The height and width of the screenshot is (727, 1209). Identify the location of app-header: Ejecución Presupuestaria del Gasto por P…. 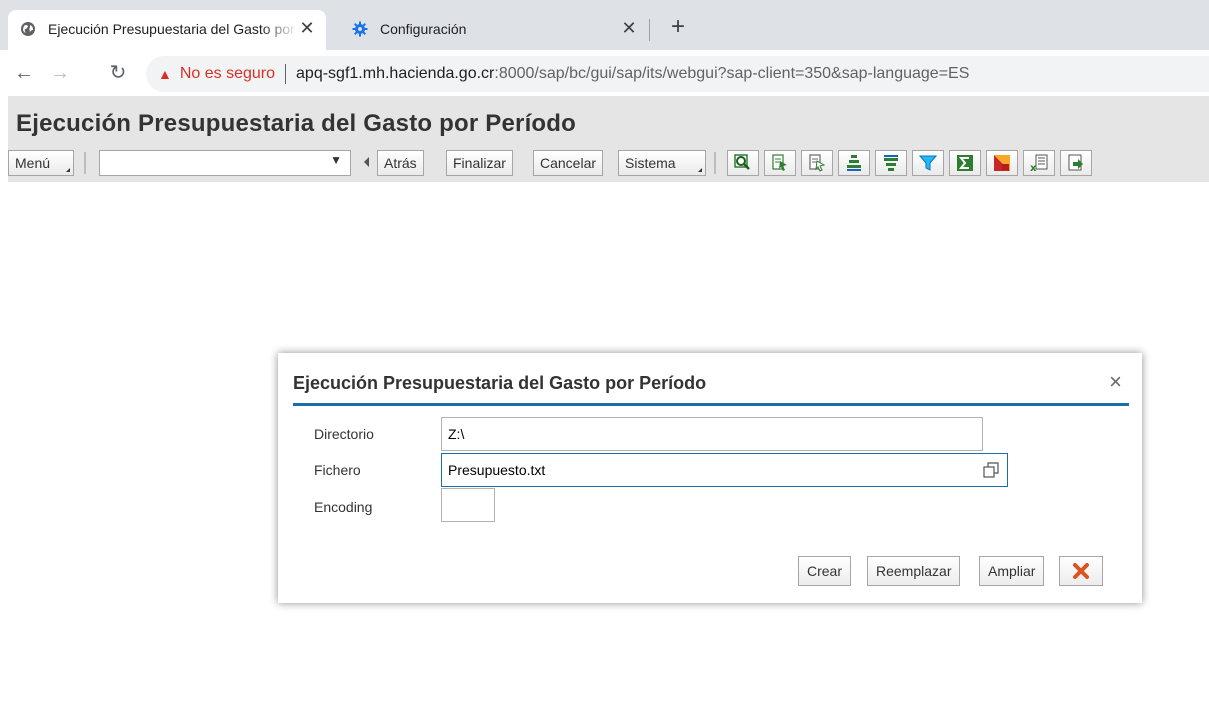
(608, 139).